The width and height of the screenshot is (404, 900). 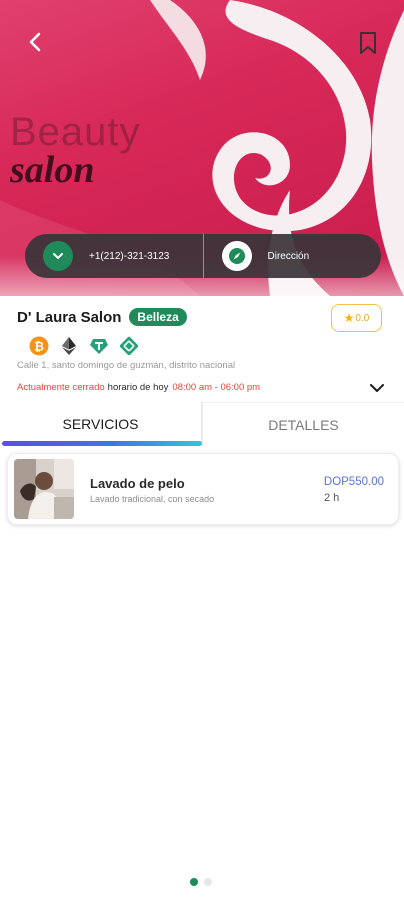 What do you see at coordinates (69, 317) in the screenshot?
I see `business-name: D' Laura Salon` at bounding box center [69, 317].